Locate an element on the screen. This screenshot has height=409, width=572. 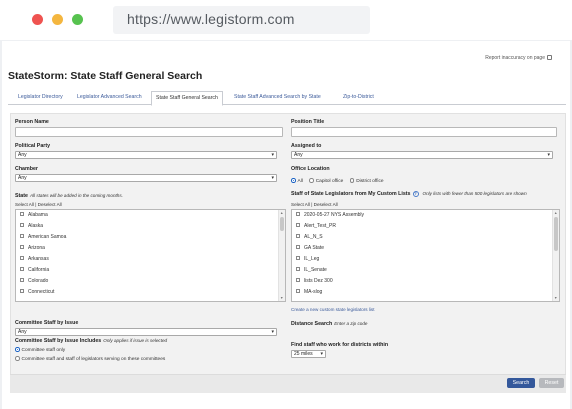
custom-list-item: Alert_Test_PR is located at coordinates (316, 226).